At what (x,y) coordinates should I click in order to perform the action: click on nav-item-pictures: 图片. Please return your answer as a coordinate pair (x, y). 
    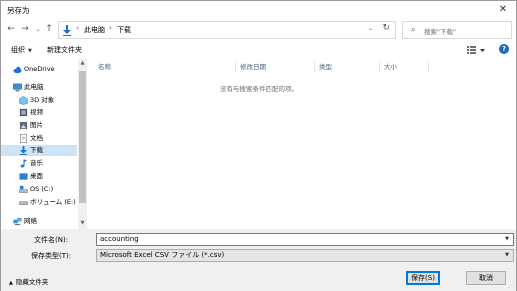
    Looking at the image, I should click on (39, 125).